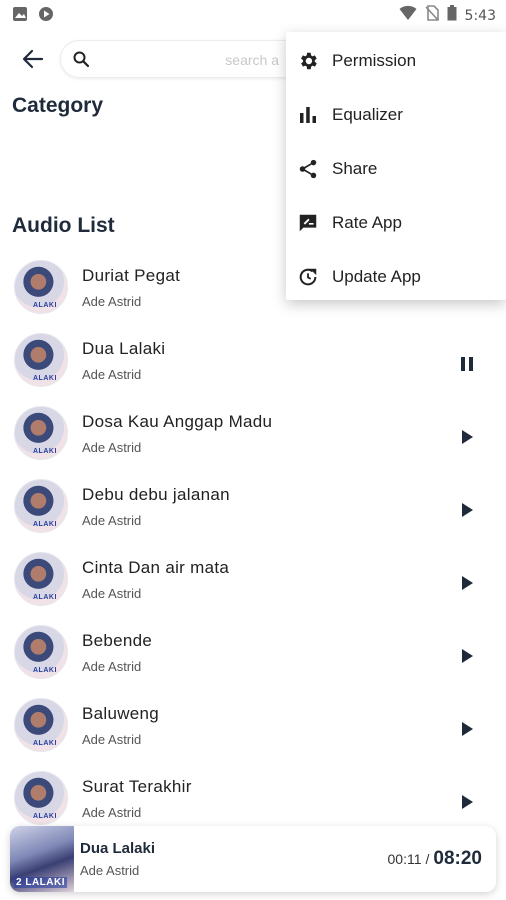 This screenshot has width=506, height=900. I want to click on arrow-left-icon, so click(33, 59).